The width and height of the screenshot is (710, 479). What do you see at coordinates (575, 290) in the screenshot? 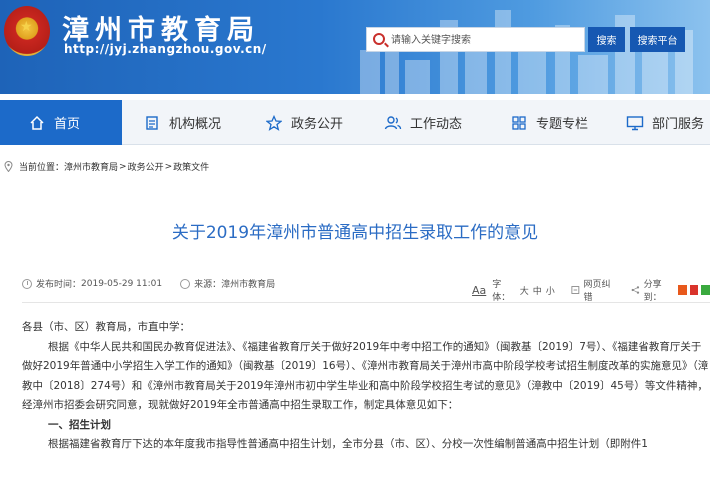
I see `error-report-icon` at bounding box center [575, 290].